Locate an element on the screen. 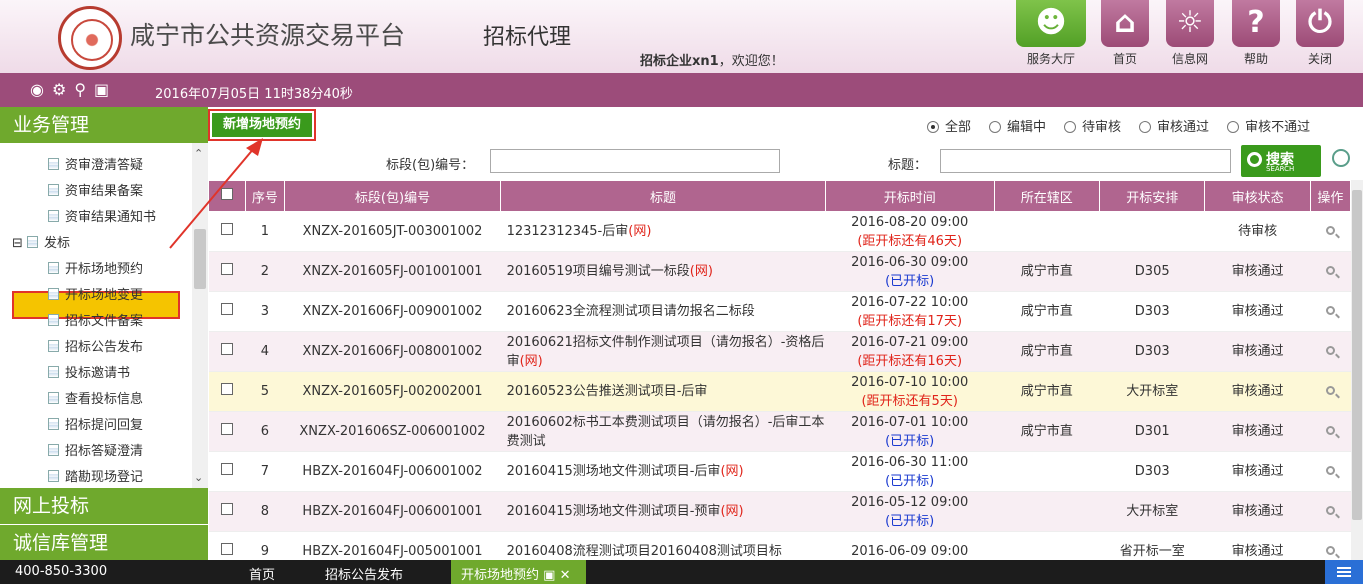 The height and width of the screenshot is (584, 1363). table-scrollbar is located at coordinates (1357, 370).